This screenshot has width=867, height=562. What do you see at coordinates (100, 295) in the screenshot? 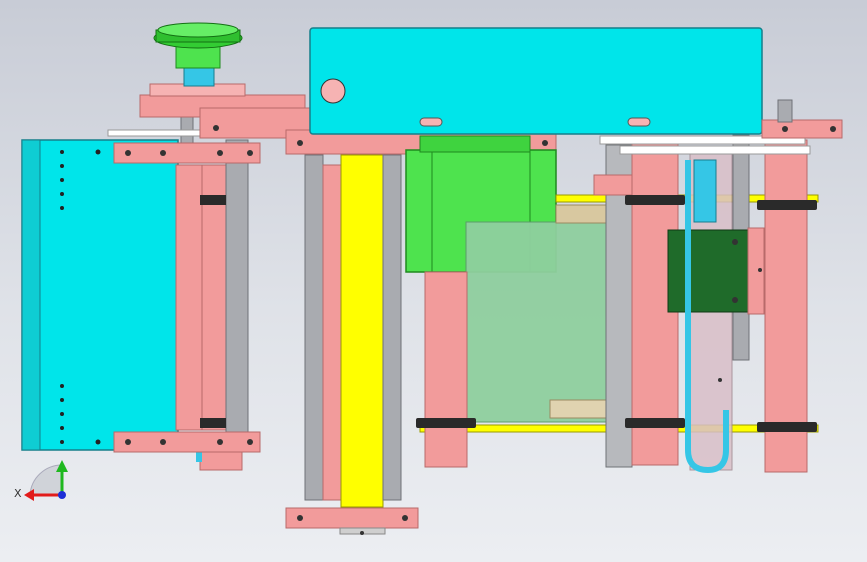
I see `left-control-box` at bounding box center [100, 295].